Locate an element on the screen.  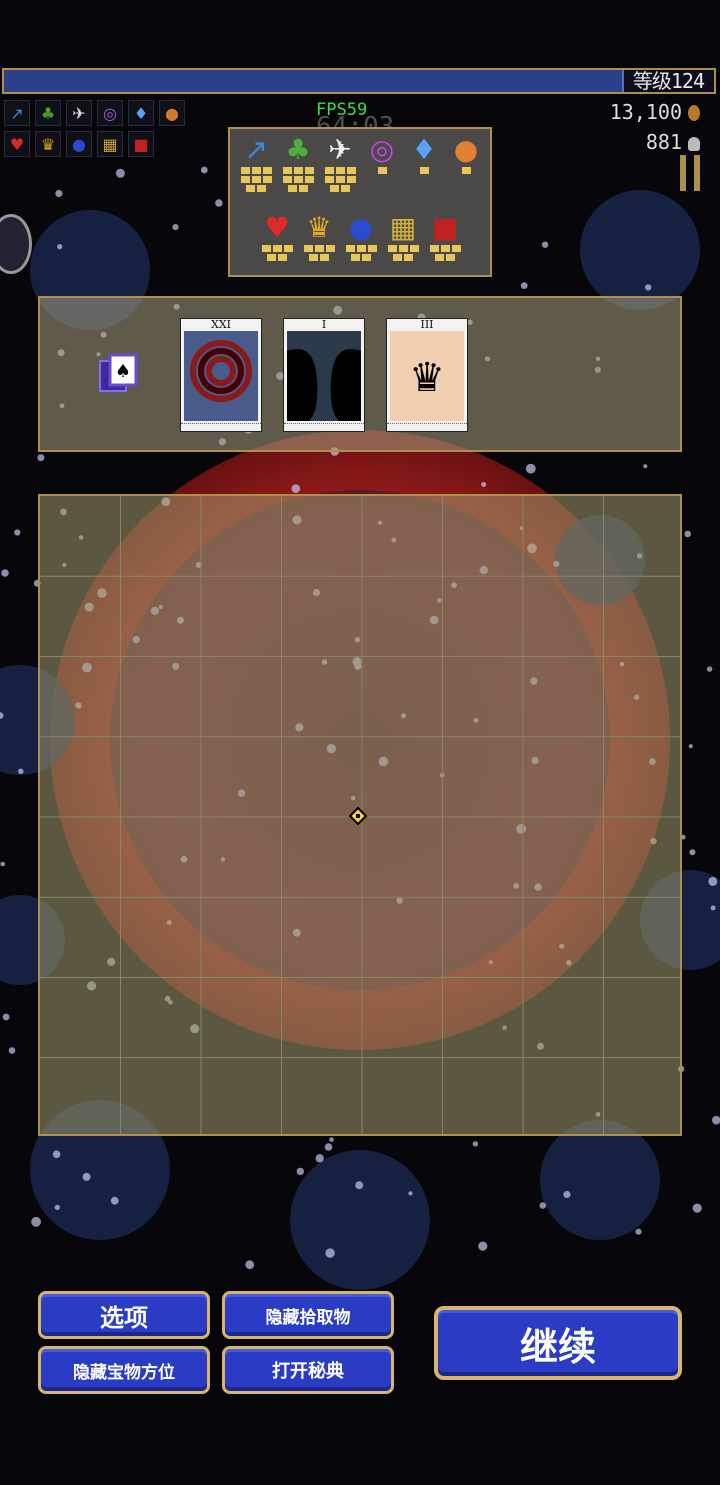
lattice-icon: ▦ is located at coordinates (403, 227).